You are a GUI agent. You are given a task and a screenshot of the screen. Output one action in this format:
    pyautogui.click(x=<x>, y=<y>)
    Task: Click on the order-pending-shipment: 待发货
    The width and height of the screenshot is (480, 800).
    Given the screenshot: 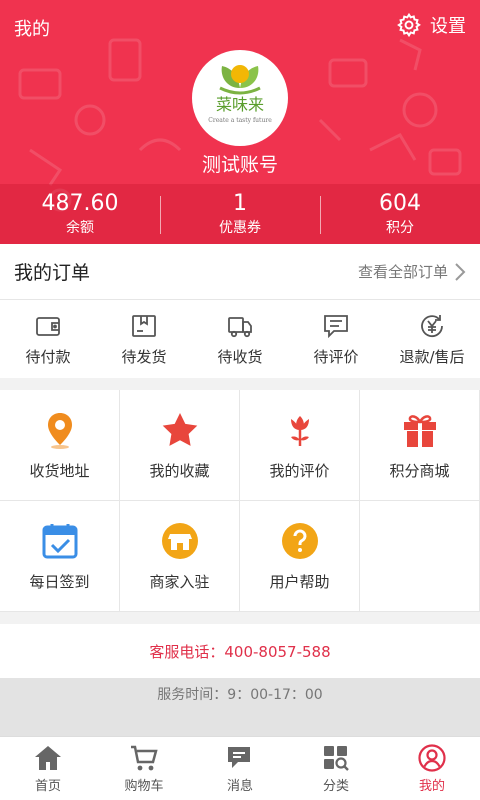 What is the action you would take?
    pyautogui.click(x=144, y=339)
    